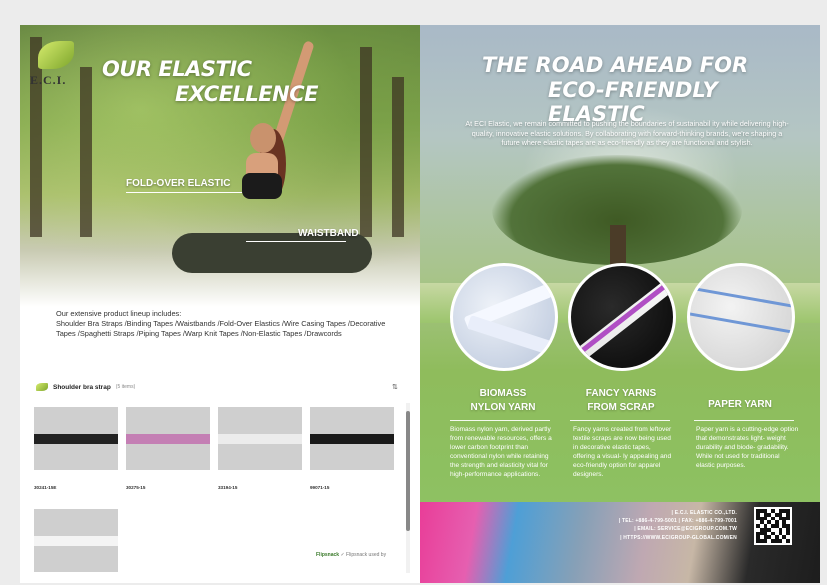 The width and height of the screenshot is (827, 585). What do you see at coordinates (621, 401) in the screenshot?
I see `yarn-title-fancy: FANCY YARNS FROM SCRAP` at bounding box center [621, 401].